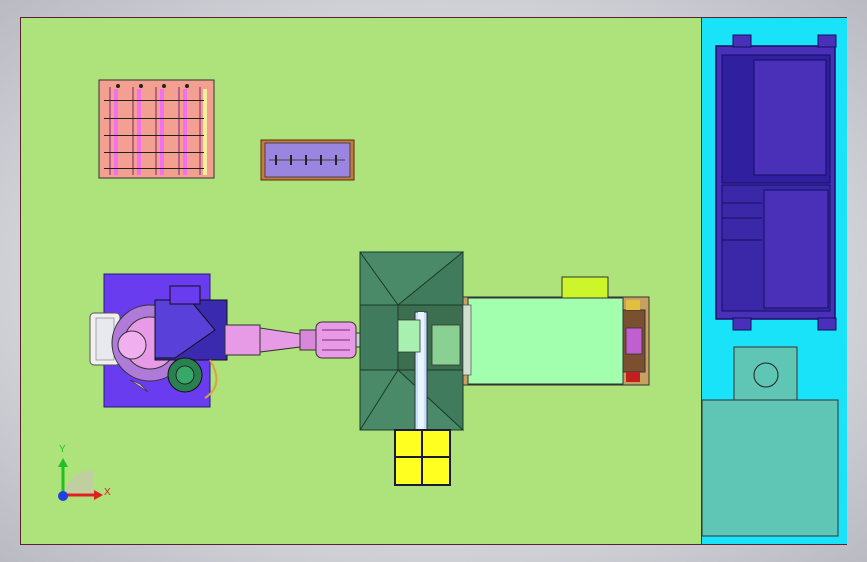 This screenshot has height=562, width=867. Describe the element at coordinates (156, 129) in the screenshot. I see `parts-fixture-plate` at that location.